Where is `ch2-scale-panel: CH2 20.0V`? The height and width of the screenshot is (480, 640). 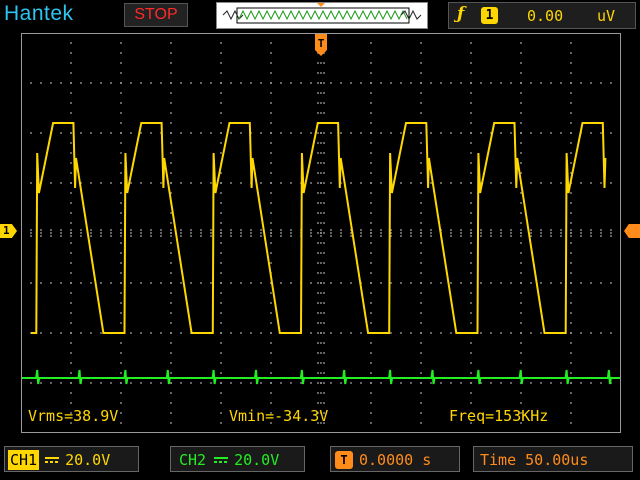 ch2-scale-panel: CH2 20.0V is located at coordinates (237, 459).